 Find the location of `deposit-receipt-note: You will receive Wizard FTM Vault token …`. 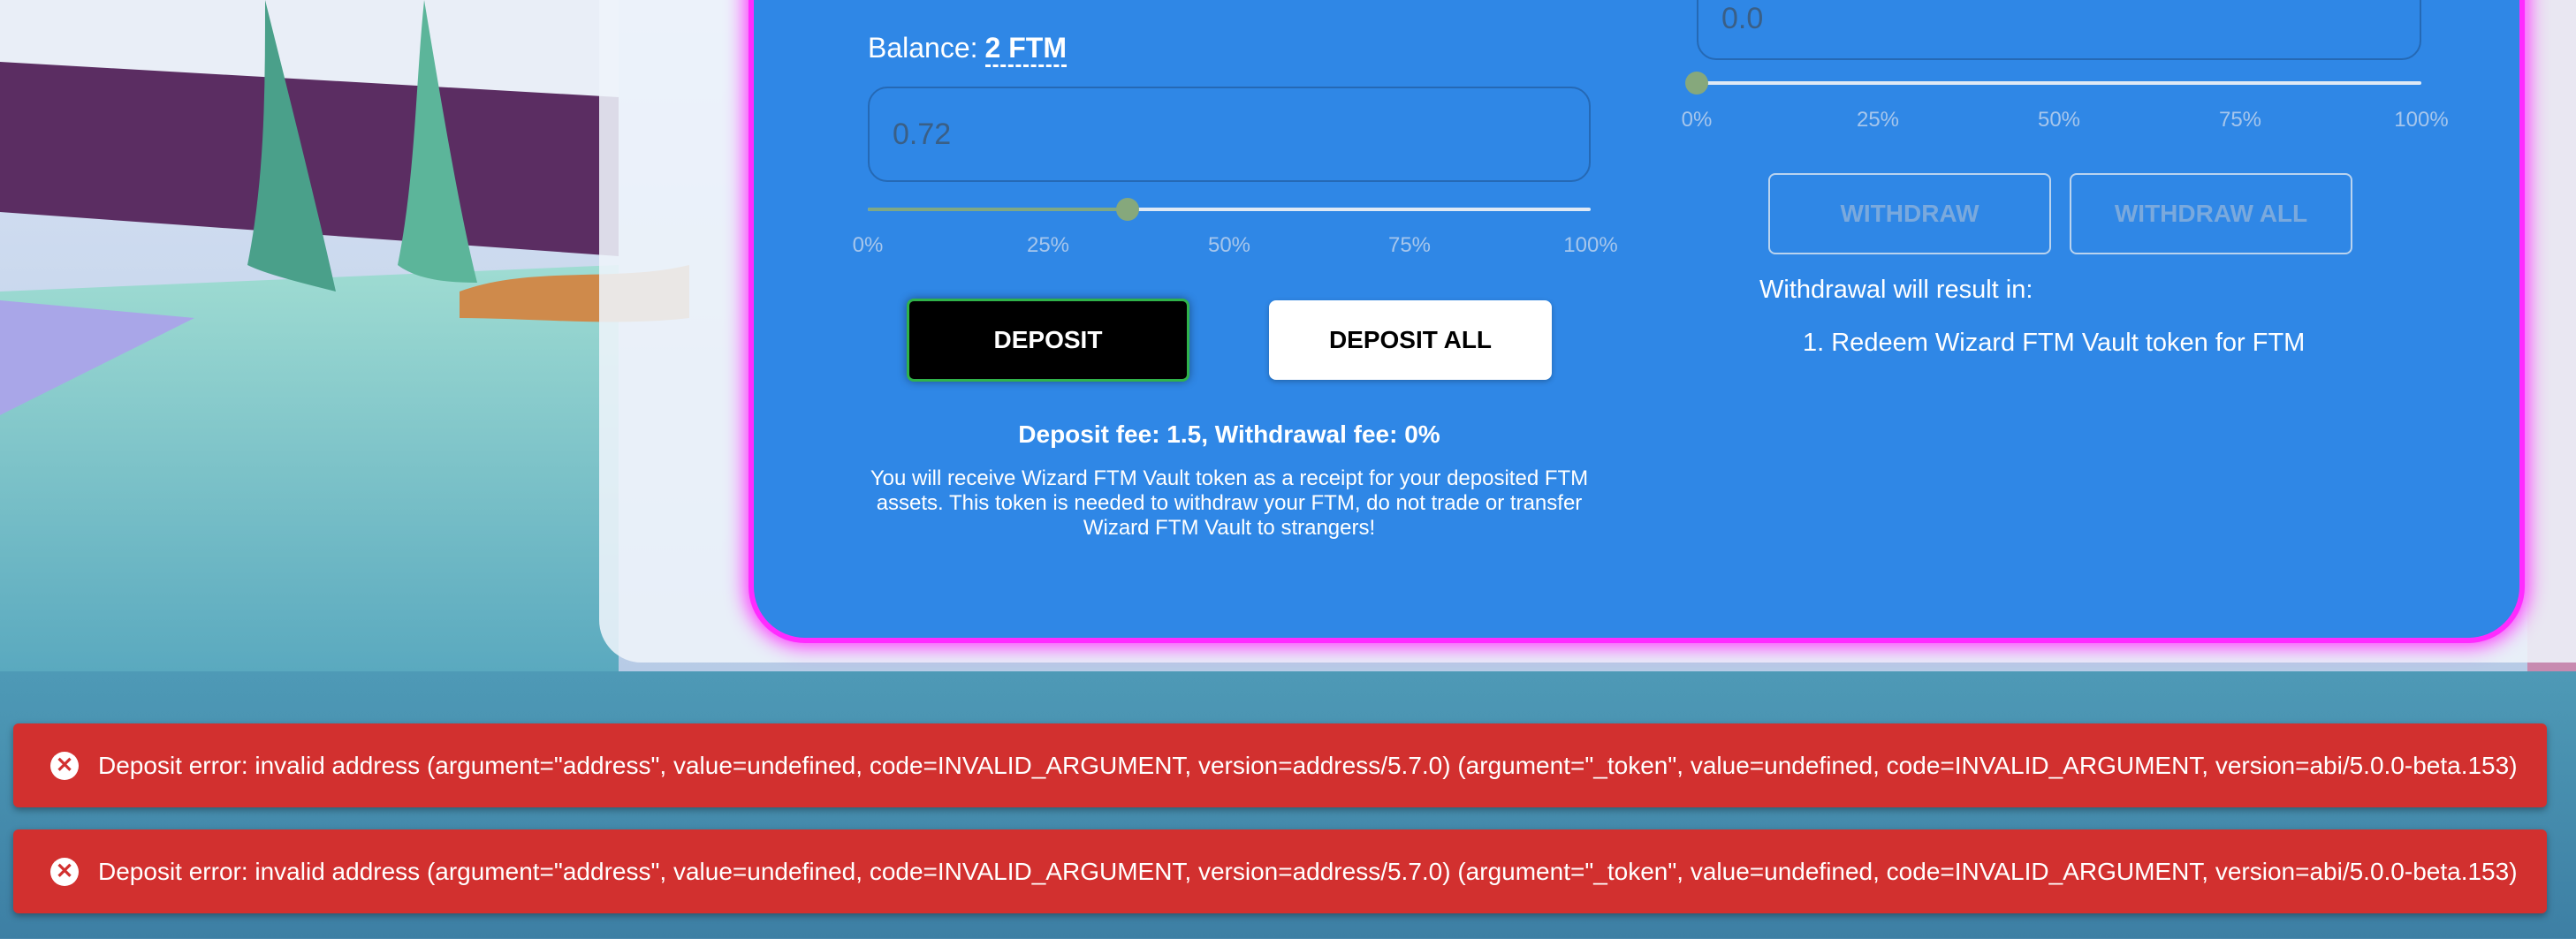

deposit-receipt-note: You will receive Wizard FTM Vault token … is located at coordinates (1229, 503).